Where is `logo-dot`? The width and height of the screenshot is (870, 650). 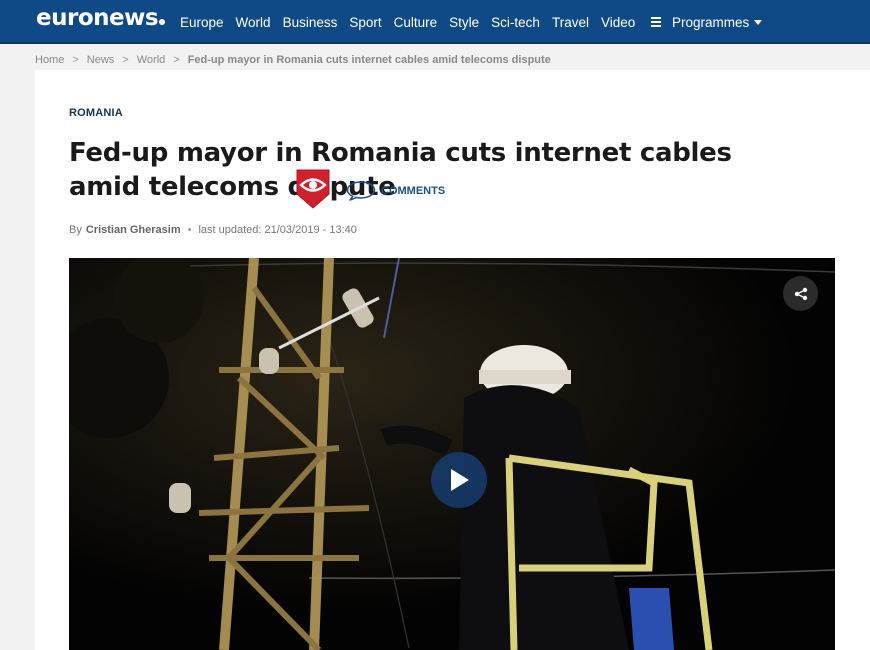 logo-dot is located at coordinates (162, 22).